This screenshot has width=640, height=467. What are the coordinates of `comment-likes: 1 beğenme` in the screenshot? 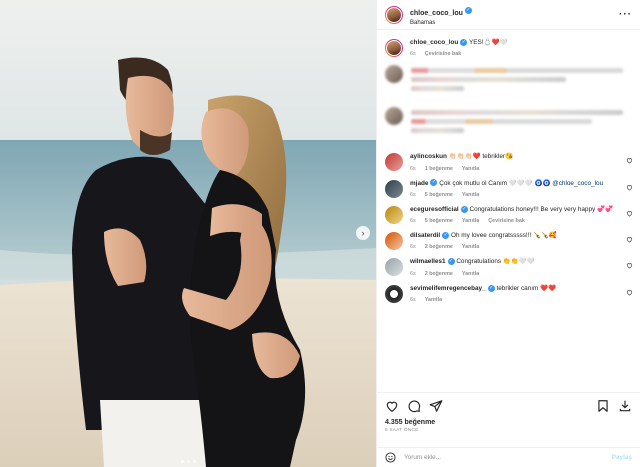 It's located at (439, 169).